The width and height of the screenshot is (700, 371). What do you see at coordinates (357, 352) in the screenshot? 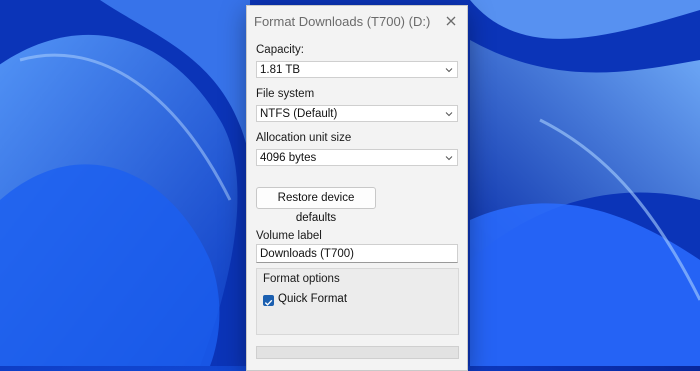
I see `format-progress-bar` at bounding box center [357, 352].